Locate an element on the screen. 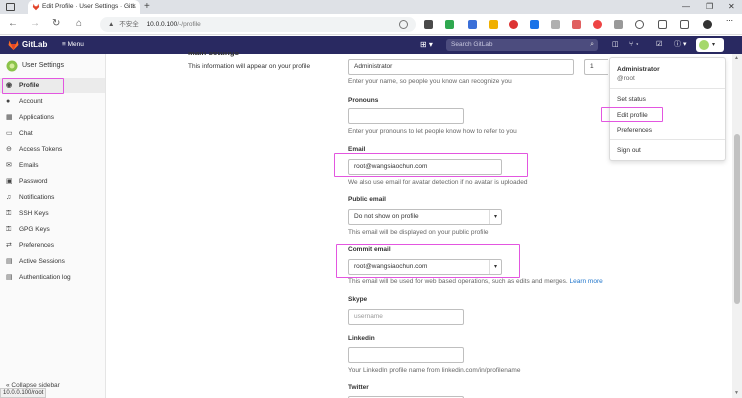 The width and height of the screenshot is (742, 398). twitter-label: Twitter is located at coordinates (358, 387).